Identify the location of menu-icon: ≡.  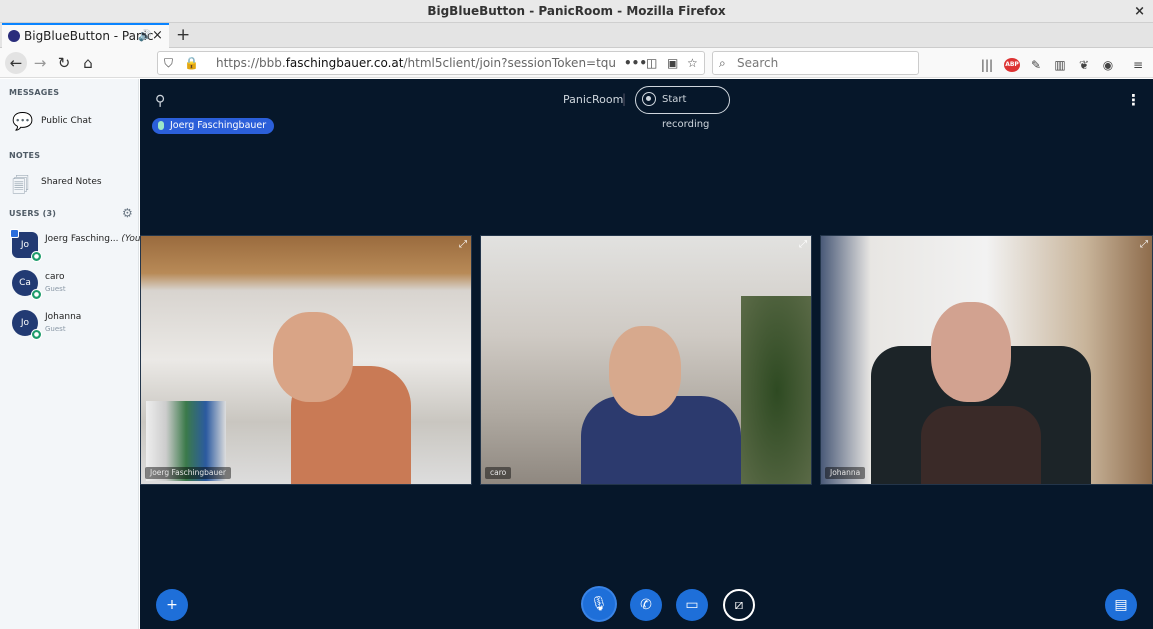
(1138, 65).